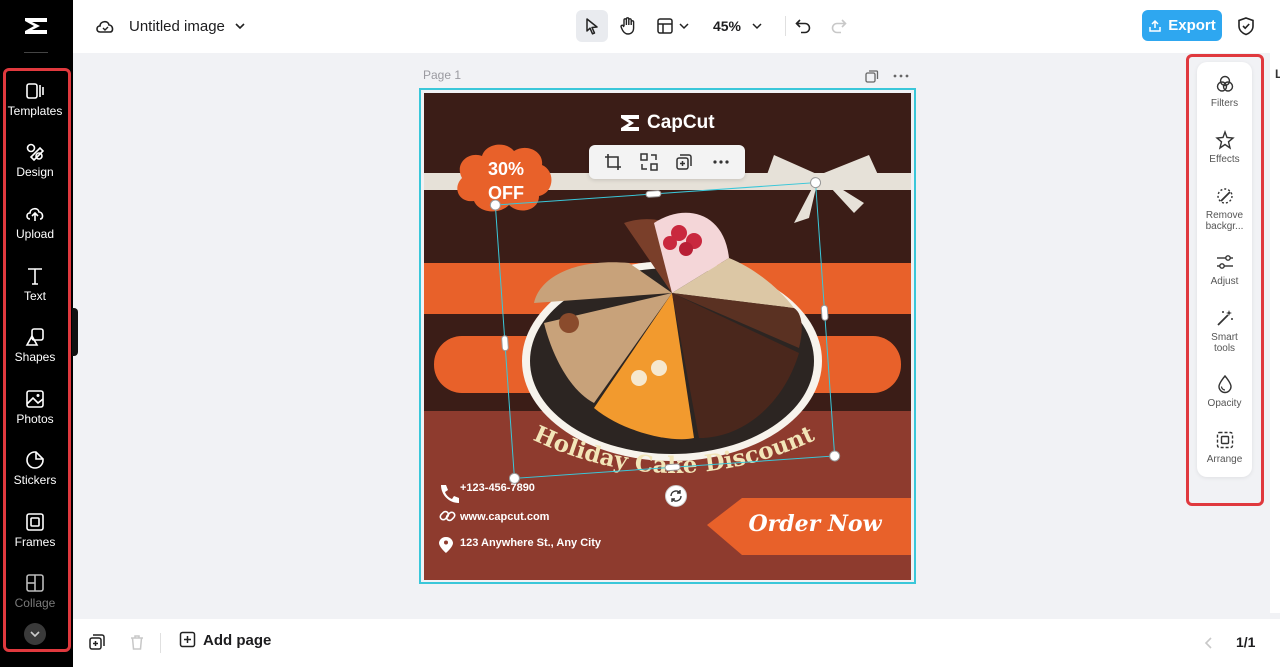  What do you see at coordinates (34, 337) in the screenshot?
I see `shapes-icon` at bounding box center [34, 337].